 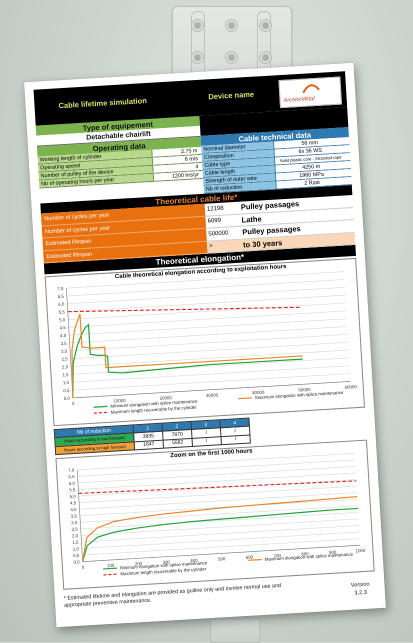 I want to click on version-number: 3.2.3, so click(x=361, y=593).